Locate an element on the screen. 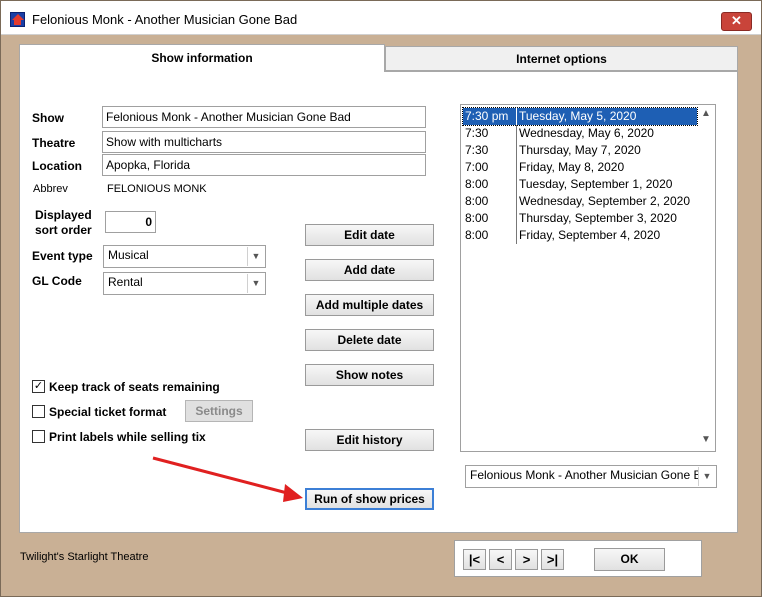  scroll-up-icon: ▲ is located at coordinates (706, 115).